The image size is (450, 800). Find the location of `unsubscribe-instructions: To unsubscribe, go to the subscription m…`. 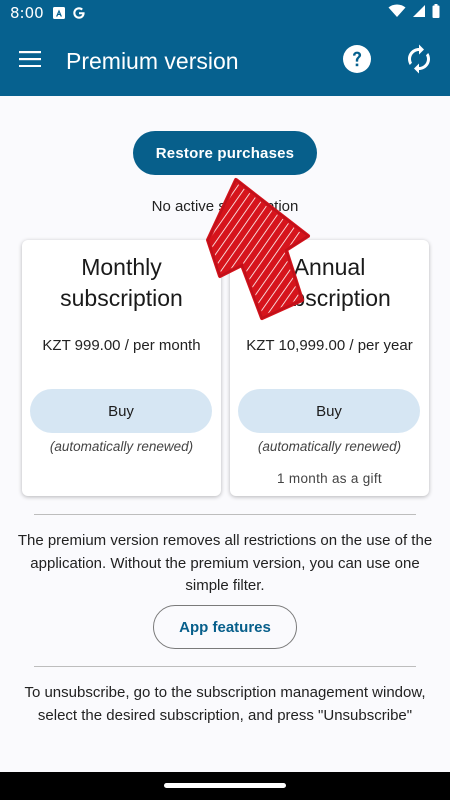

unsubscribe-instructions: To unsubscribe, go to the subscription m… is located at coordinates (225, 704).